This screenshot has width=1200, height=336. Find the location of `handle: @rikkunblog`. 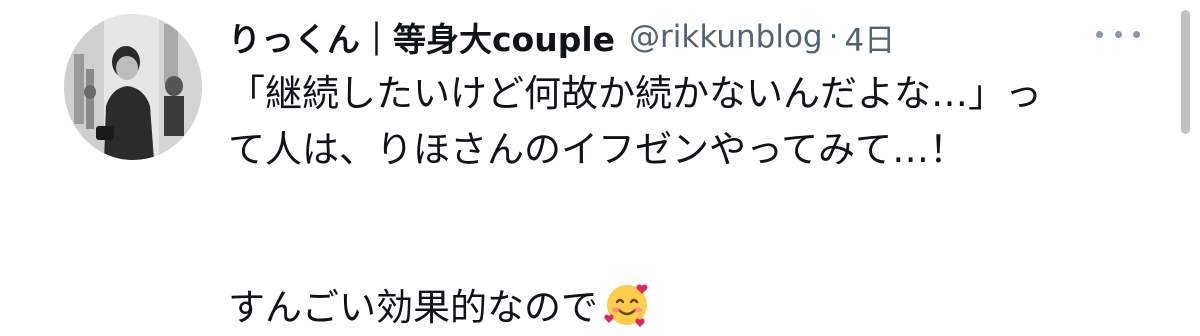

handle: @rikkunblog is located at coordinates (726, 37).